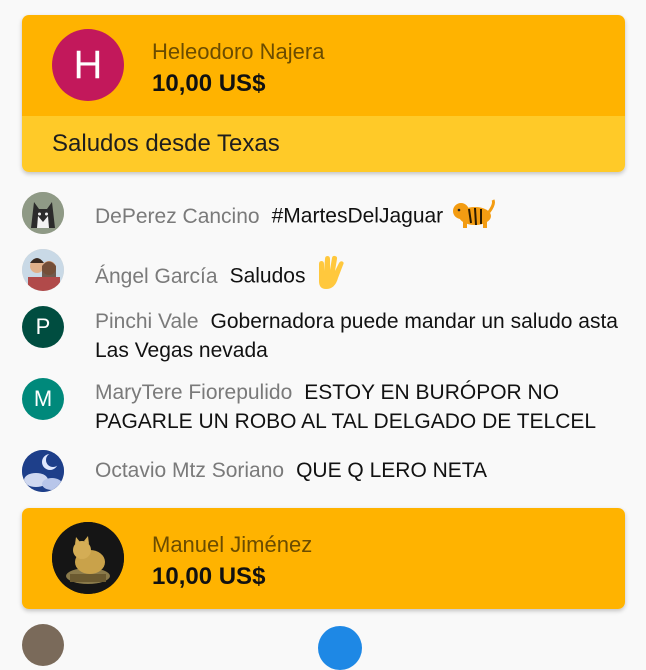  What do you see at coordinates (473, 217) in the screenshot?
I see `tiger-icon` at bounding box center [473, 217].